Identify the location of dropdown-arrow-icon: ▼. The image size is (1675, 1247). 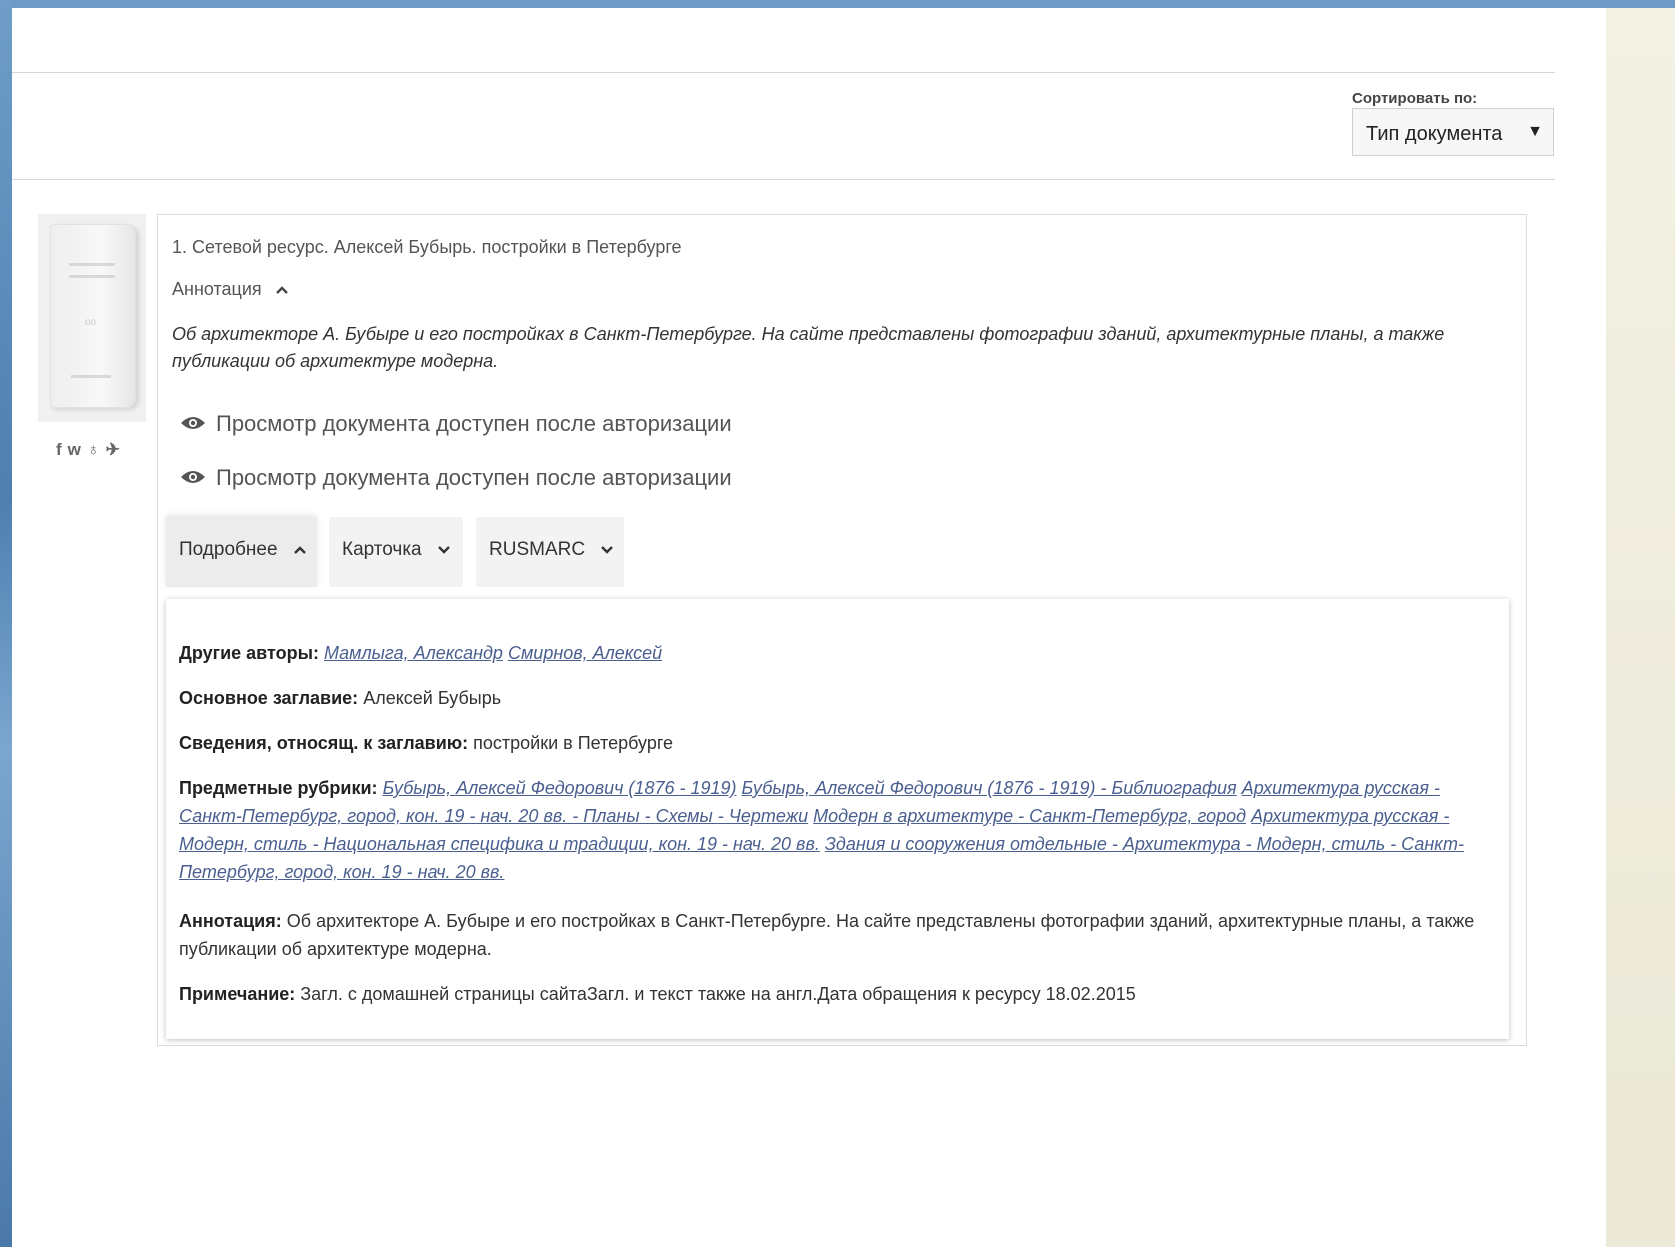
(1535, 131).